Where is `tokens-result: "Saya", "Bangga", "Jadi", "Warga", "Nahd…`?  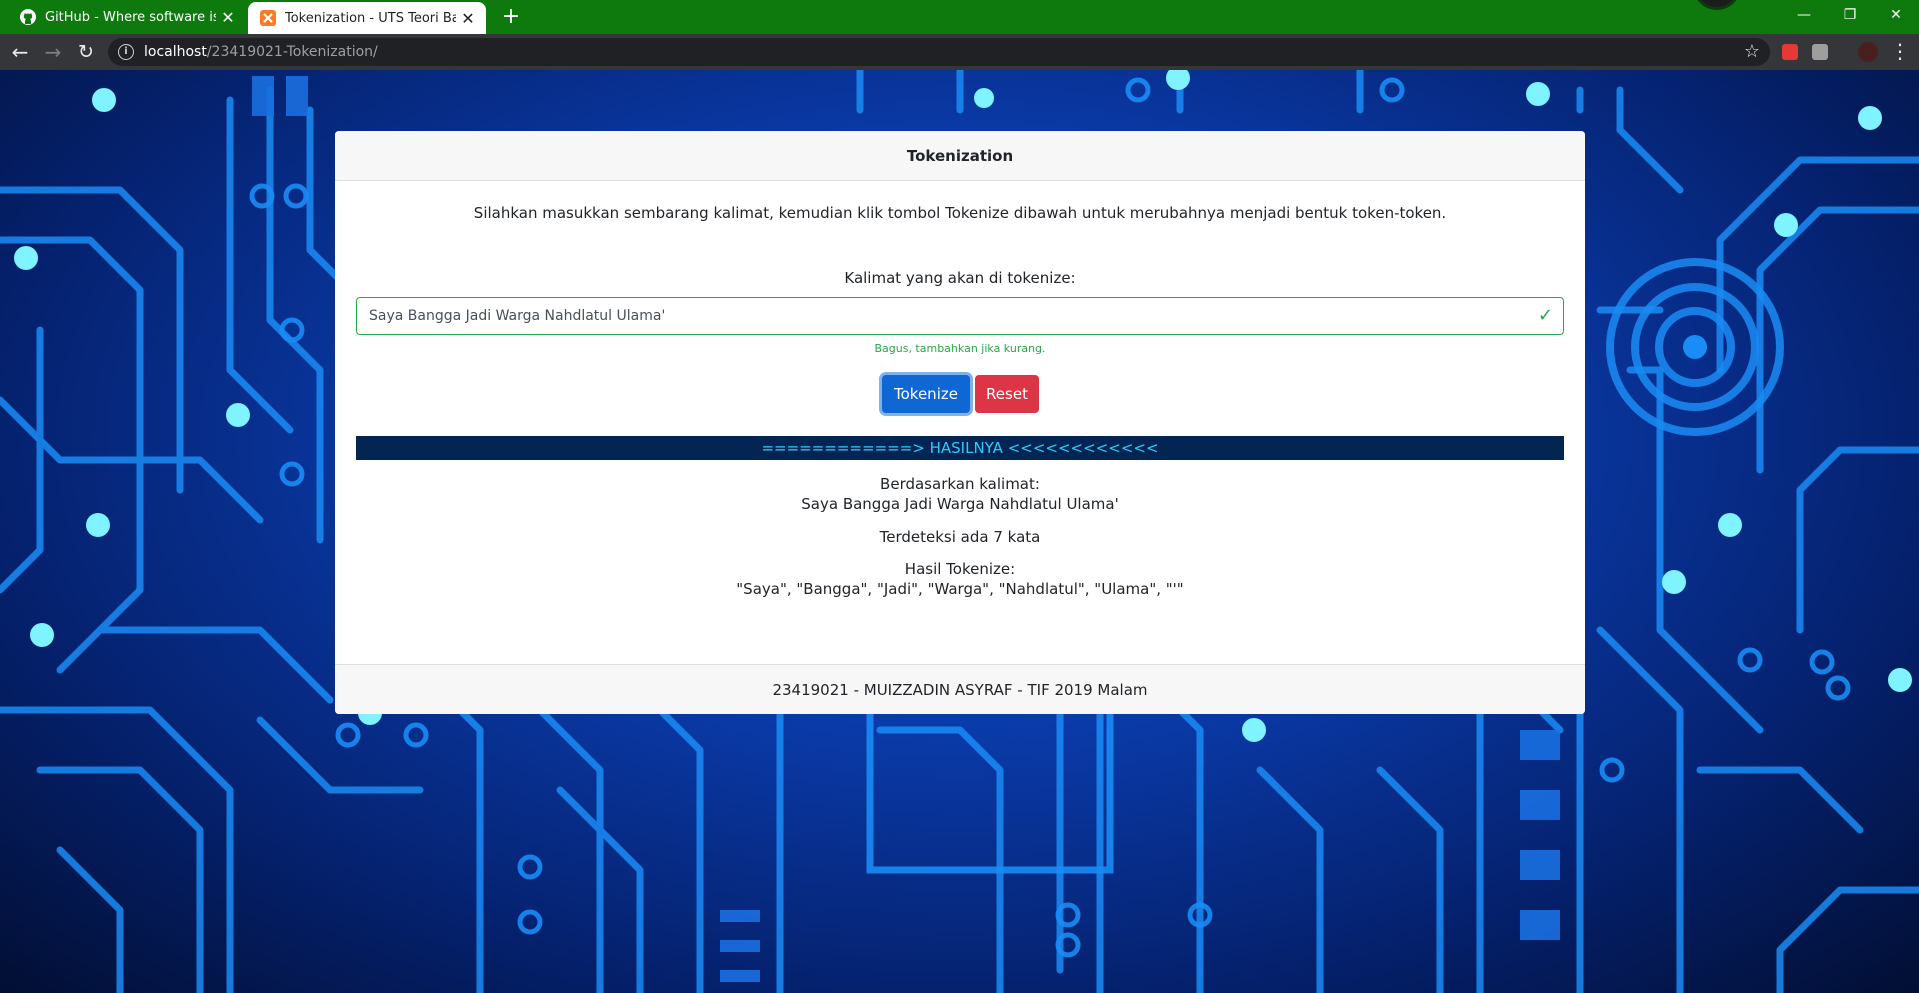
tokens-result: "Saya", "Bangga", "Jadi", "Warga", "Nahd… is located at coordinates (960, 589).